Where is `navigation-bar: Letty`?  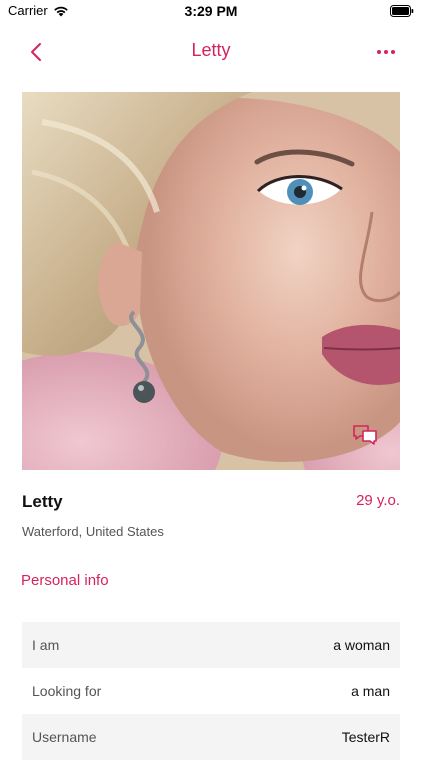
navigation-bar: Letty is located at coordinates (211, 52).